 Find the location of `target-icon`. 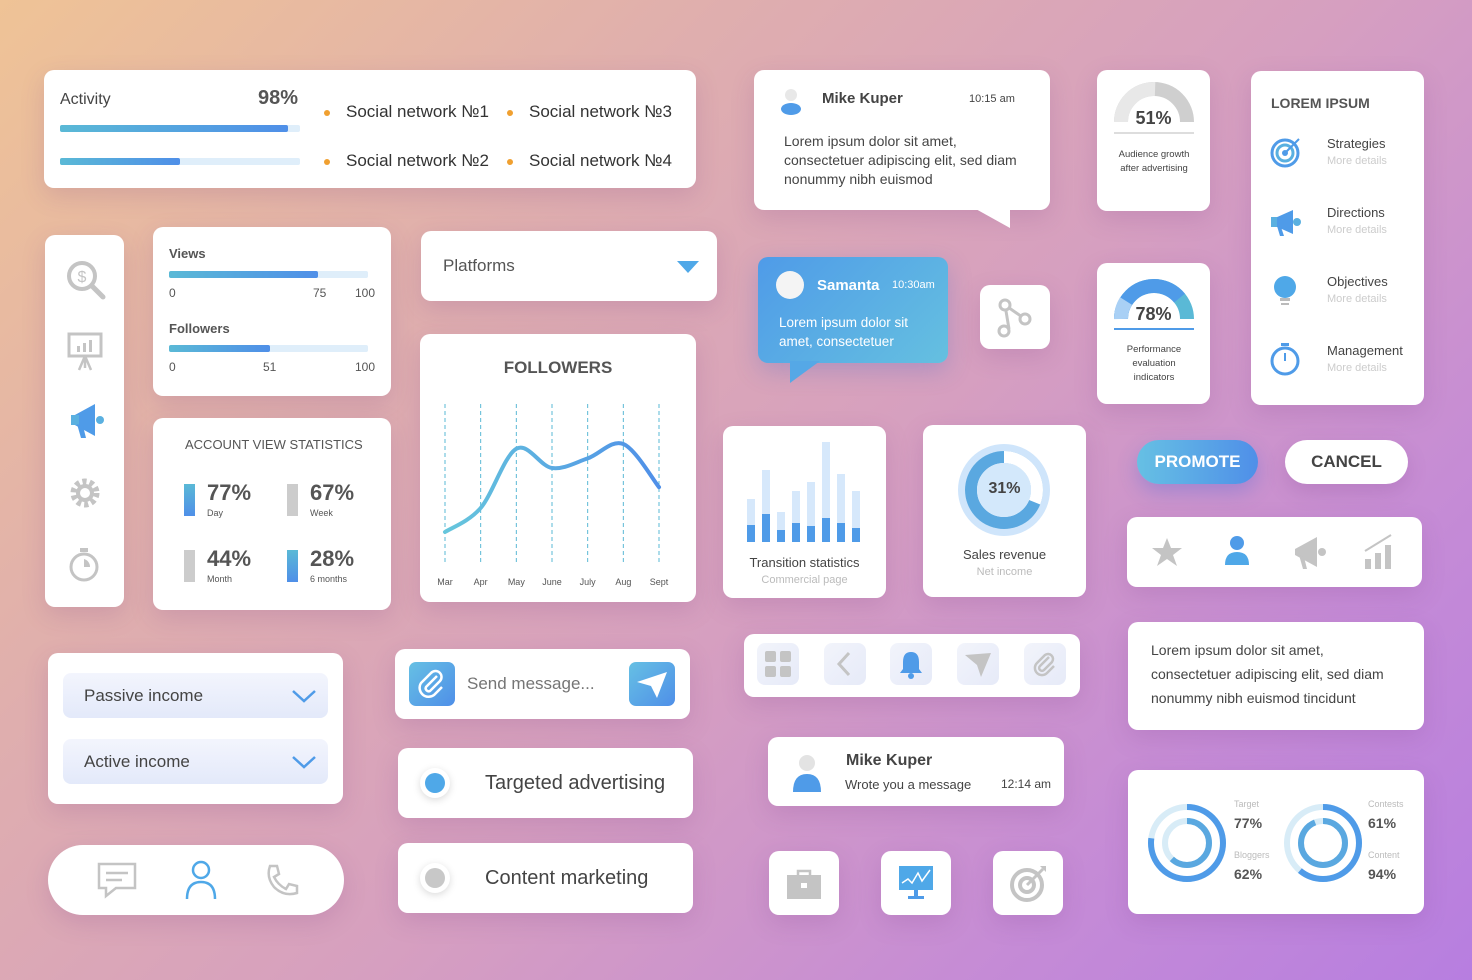

target-icon is located at coordinates (1285, 153).